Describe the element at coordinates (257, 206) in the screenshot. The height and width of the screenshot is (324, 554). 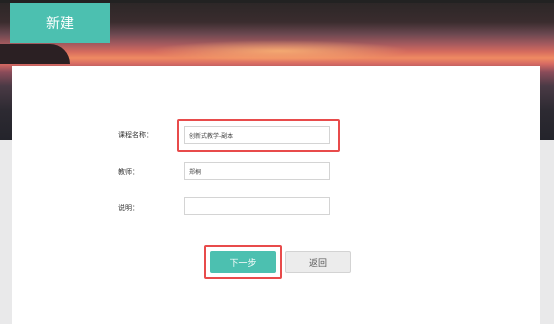
I see `description-input` at that location.